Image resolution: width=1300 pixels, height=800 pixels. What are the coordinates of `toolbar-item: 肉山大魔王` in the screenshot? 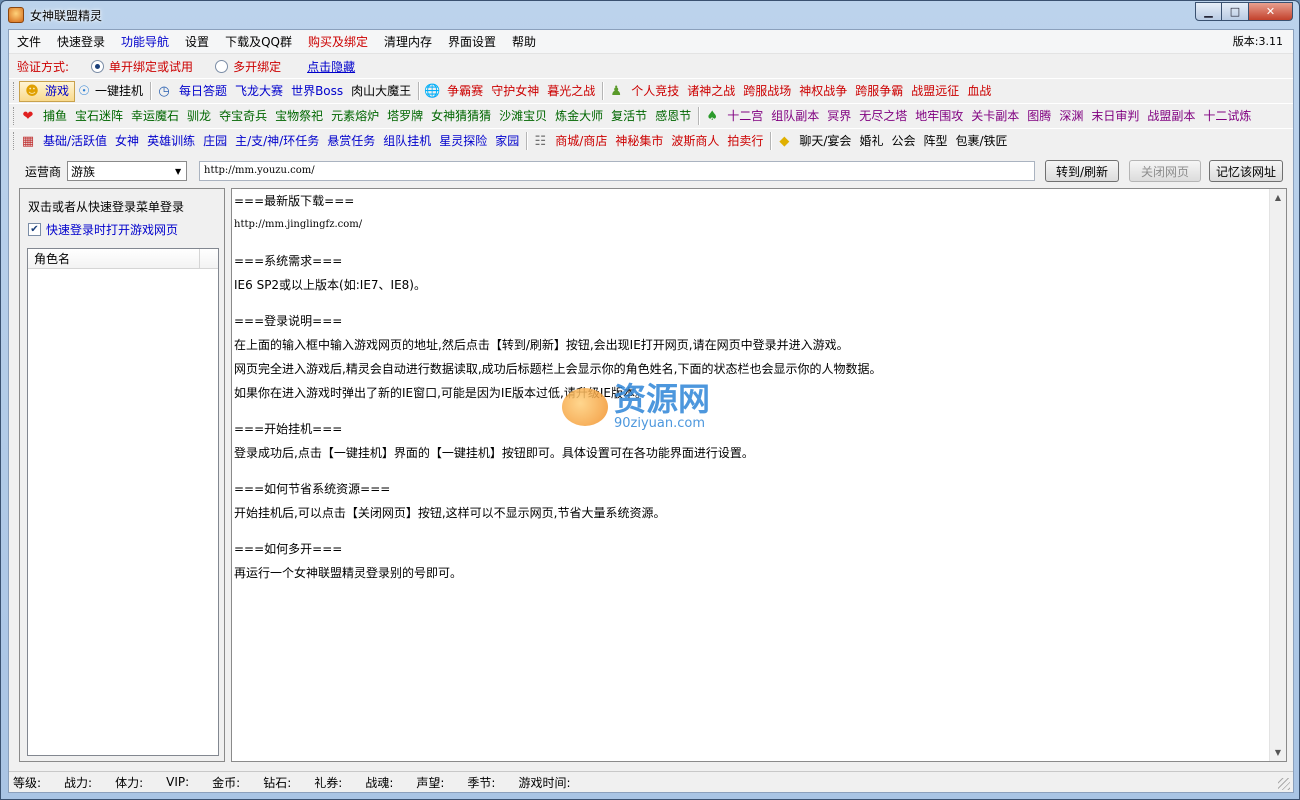 It's located at (381, 91).